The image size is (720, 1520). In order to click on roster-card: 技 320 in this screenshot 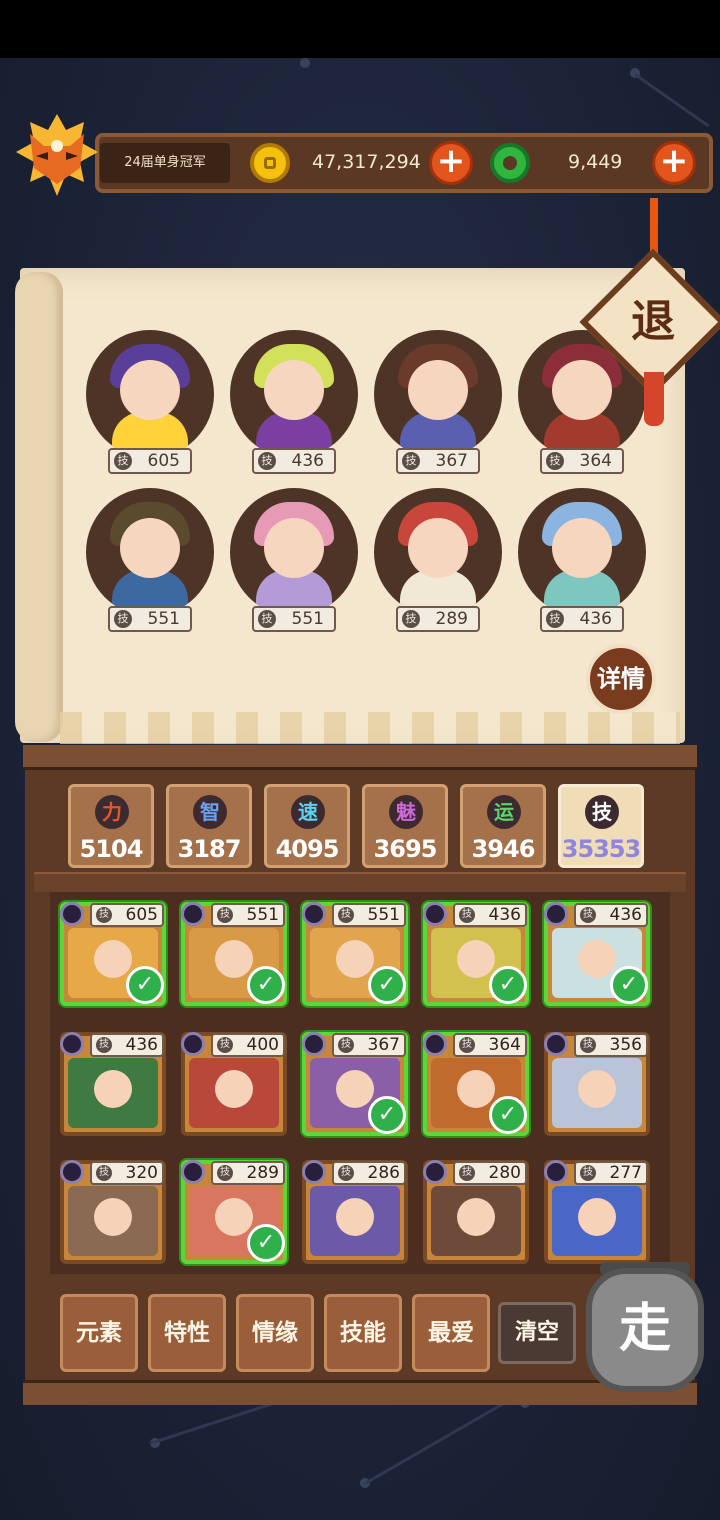, I will do `click(113, 1212)`.